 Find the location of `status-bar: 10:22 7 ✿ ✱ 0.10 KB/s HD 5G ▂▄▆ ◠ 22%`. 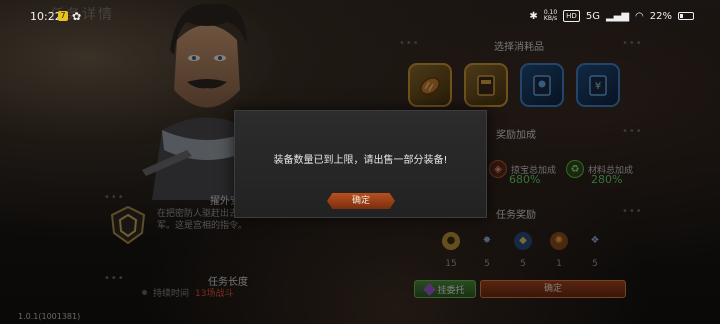

status-bar: 10:22 7 ✿ ✱ 0.10 KB/s HD 5G ▂▄▆ ◠ 22% is located at coordinates (360, 15).